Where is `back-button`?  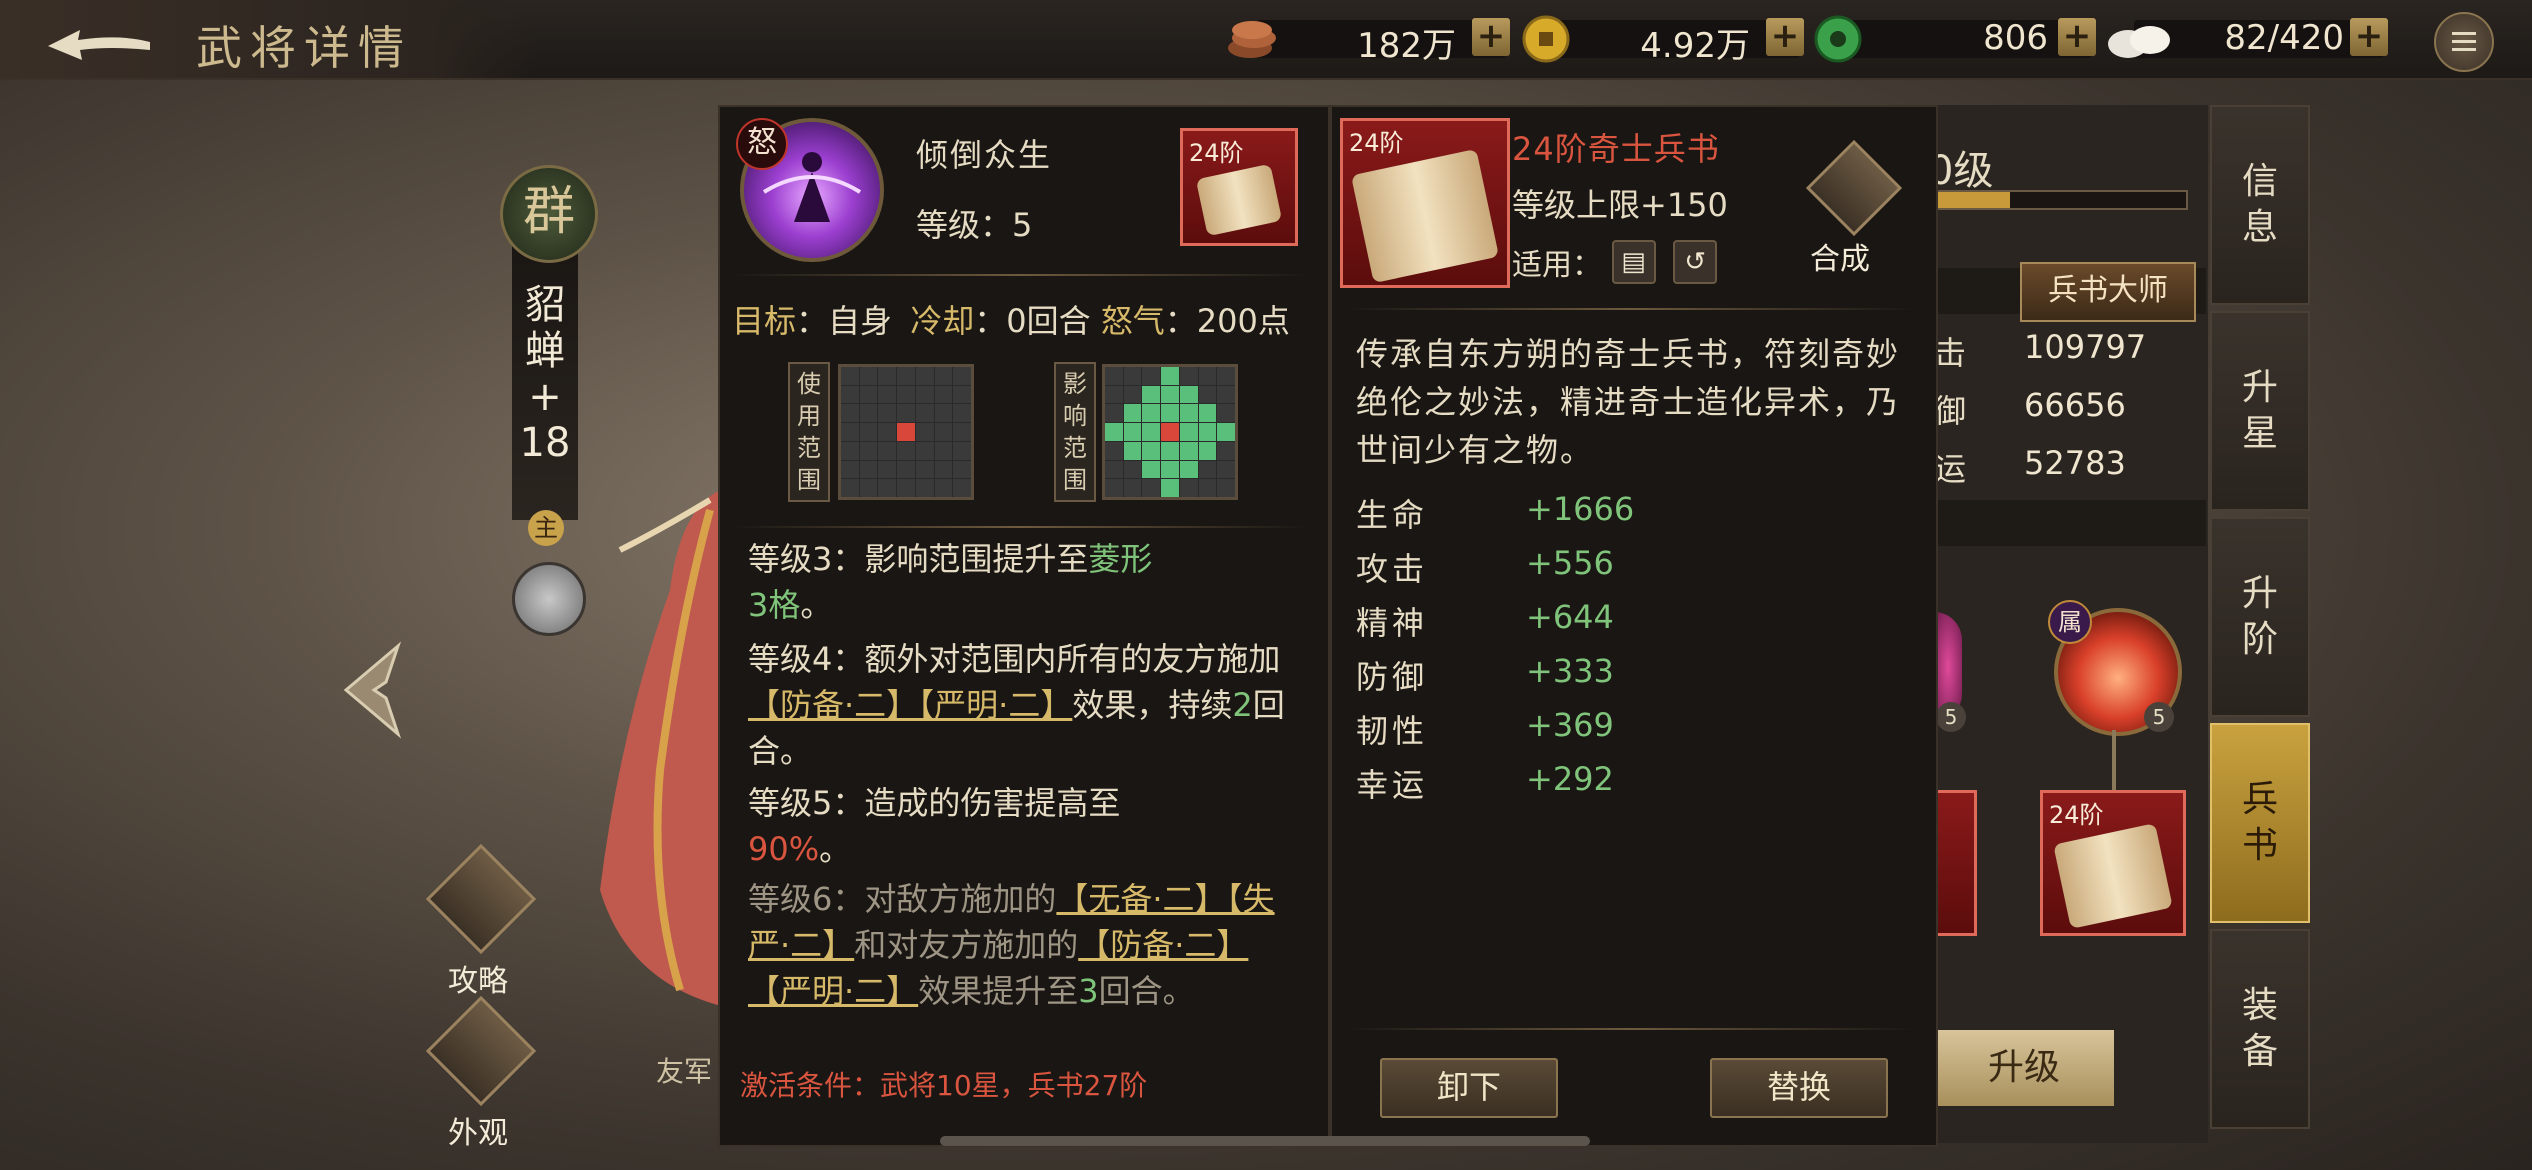 back-button is located at coordinates (100, 39).